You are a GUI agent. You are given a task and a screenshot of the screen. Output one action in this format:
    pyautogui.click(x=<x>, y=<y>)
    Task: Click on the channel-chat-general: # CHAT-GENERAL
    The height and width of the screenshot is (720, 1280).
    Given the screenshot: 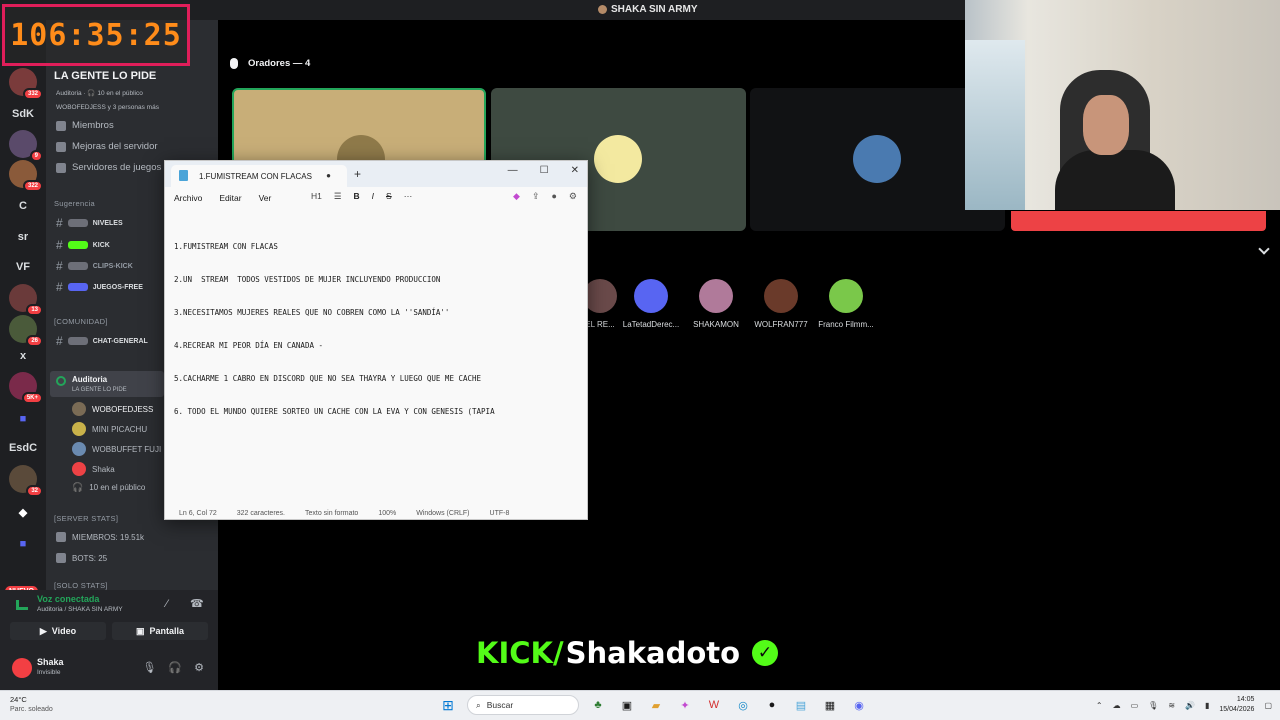 What is the action you would take?
    pyautogui.click(x=102, y=341)
    